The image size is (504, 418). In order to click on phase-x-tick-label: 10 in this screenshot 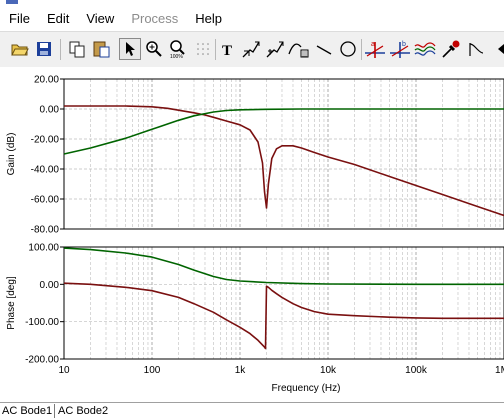, I will do `click(64, 370)`.